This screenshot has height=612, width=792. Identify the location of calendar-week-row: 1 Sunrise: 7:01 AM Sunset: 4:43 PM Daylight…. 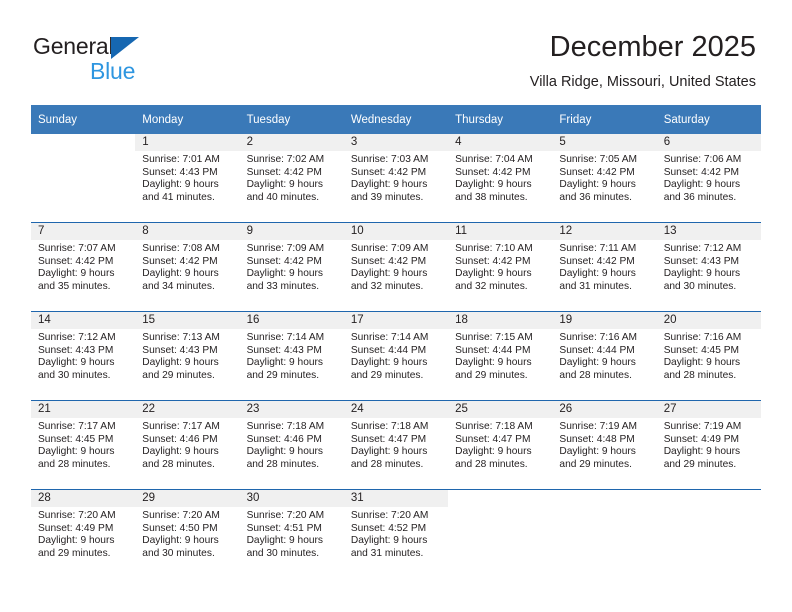
(396, 178).